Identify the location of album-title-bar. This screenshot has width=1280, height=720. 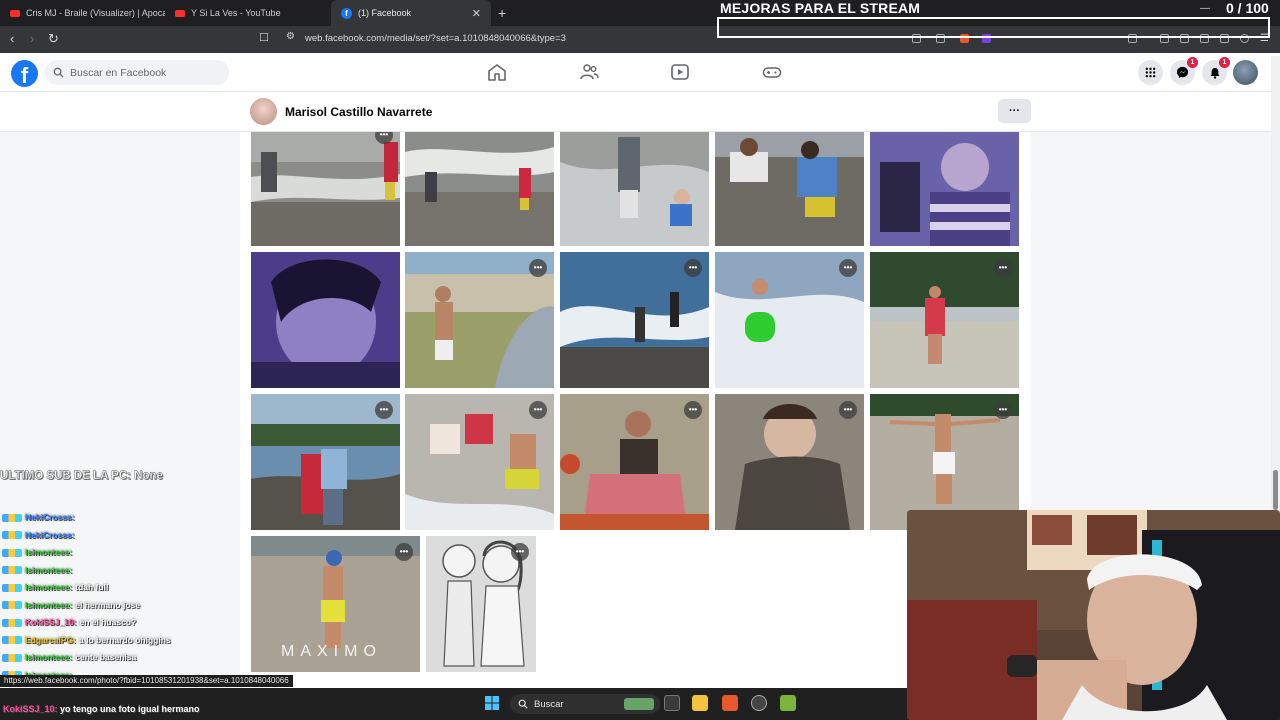
(640, 112).